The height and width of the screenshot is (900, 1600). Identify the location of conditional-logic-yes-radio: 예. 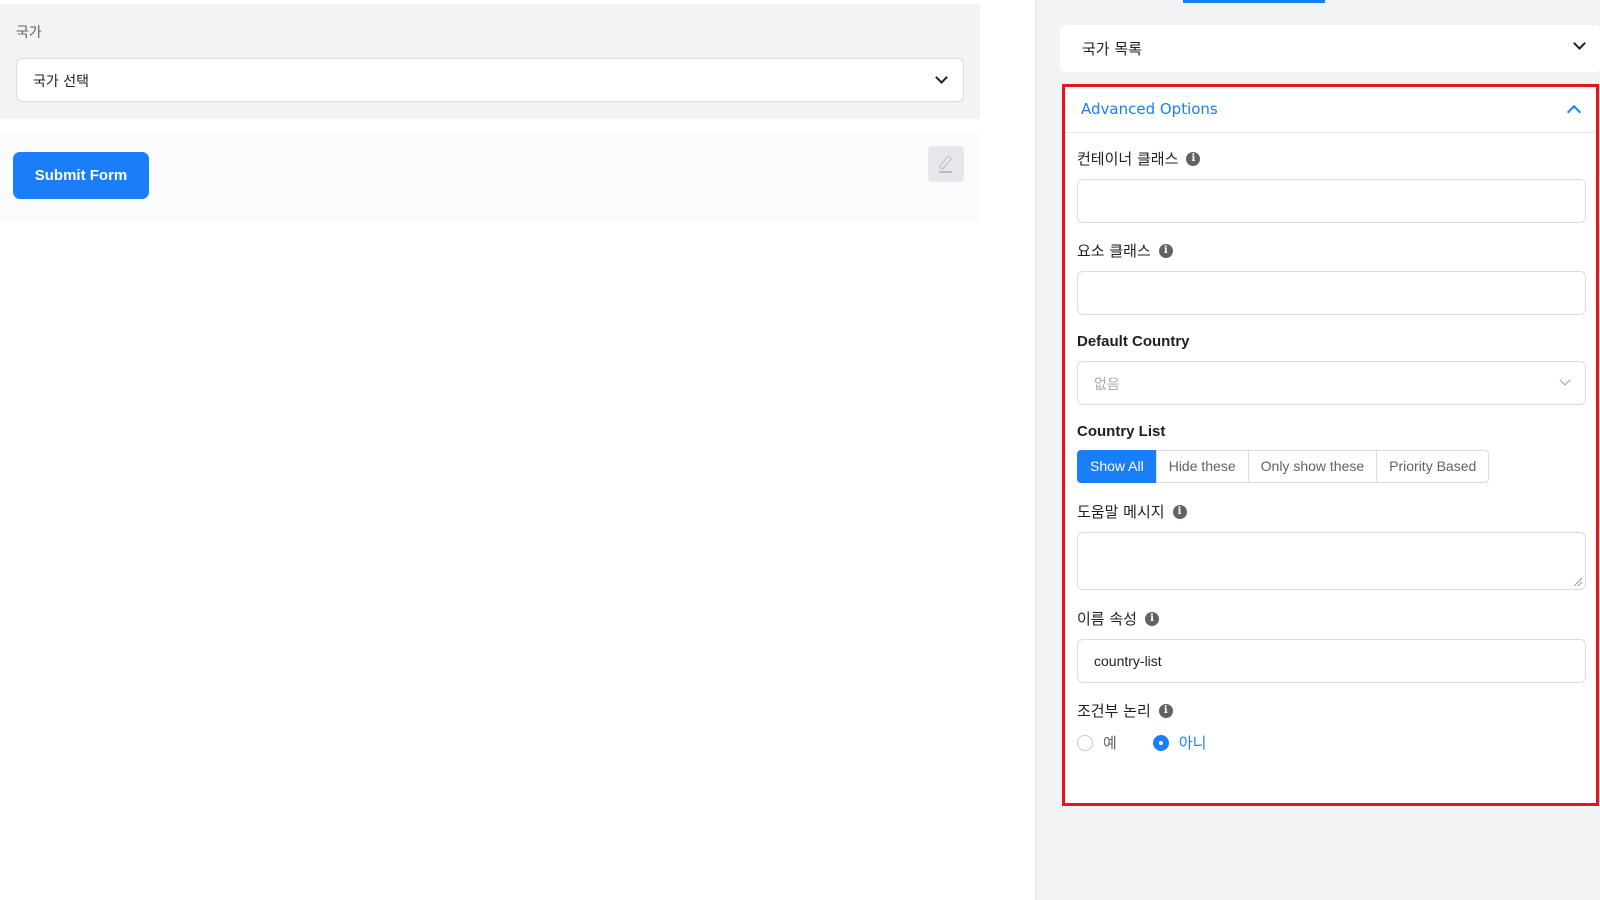
(1097, 742).